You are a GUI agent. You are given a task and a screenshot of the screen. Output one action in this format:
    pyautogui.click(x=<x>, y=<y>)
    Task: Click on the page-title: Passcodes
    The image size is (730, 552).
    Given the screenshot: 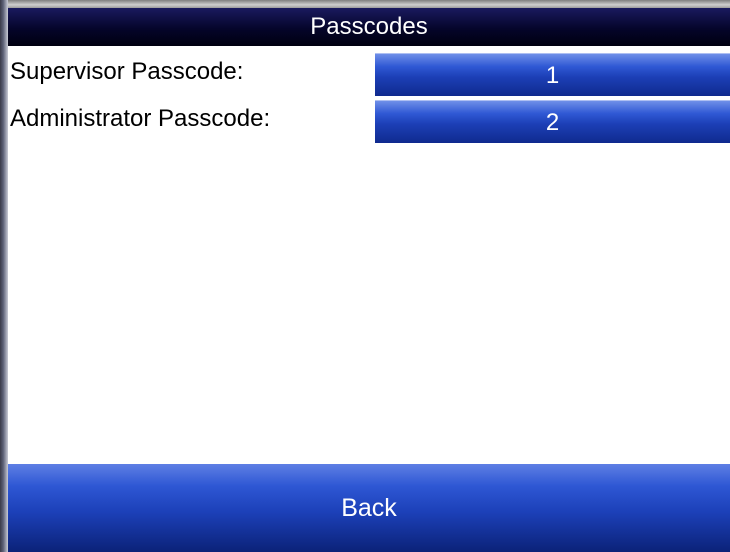 What is the action you would take?
    pyautogui.click(x=369, y=27)
    